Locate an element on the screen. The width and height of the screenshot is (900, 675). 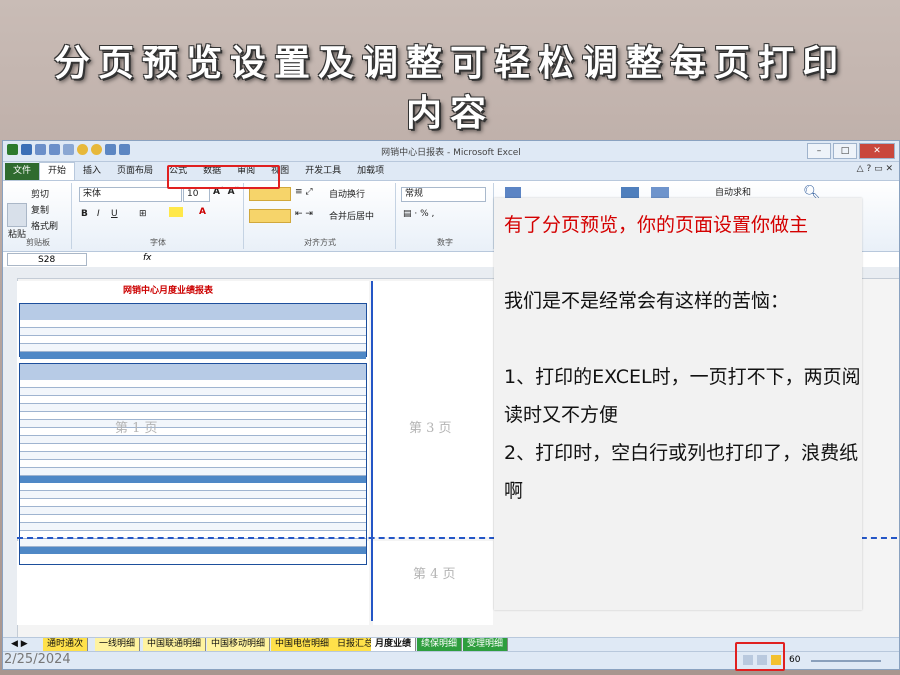
bold-button: B is located at coordinates (84, 214).